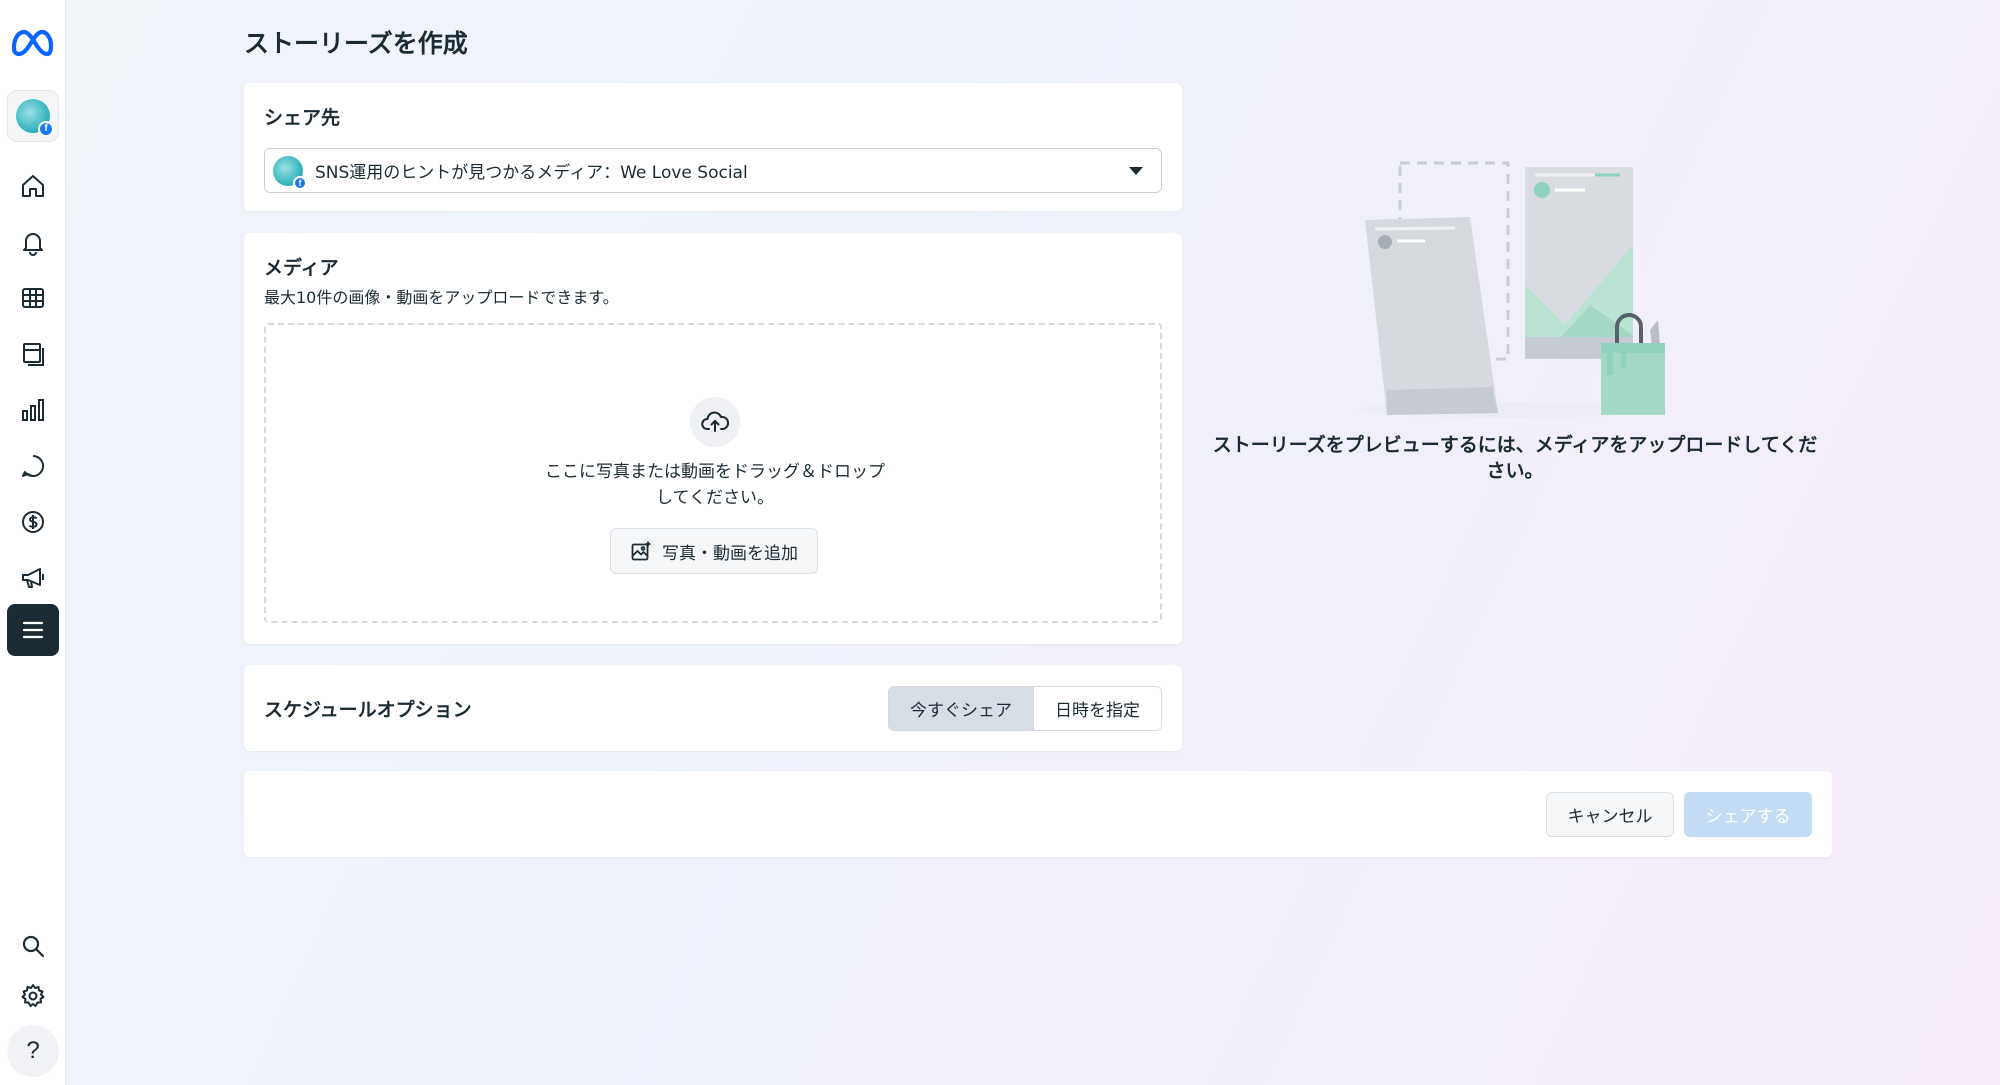 The height and width of the screenshot is (1085, 2000). Describe the element at coordinates (1610, 814) in the screenshot. I see `cancel-button: キャンセル` at that location.